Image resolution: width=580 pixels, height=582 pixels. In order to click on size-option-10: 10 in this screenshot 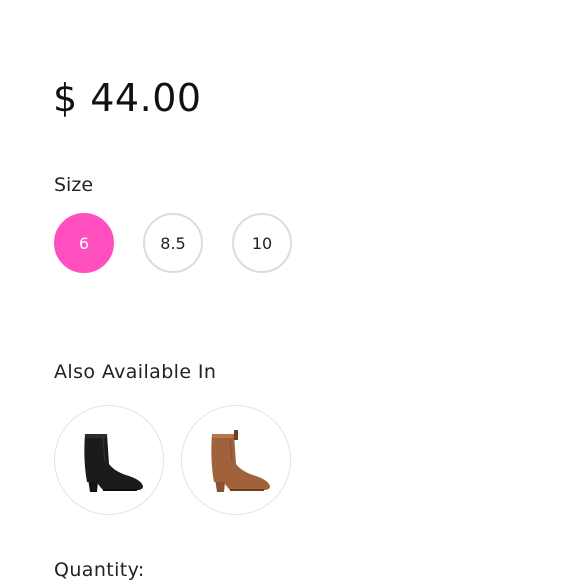, I will do `click(262, 243)`.